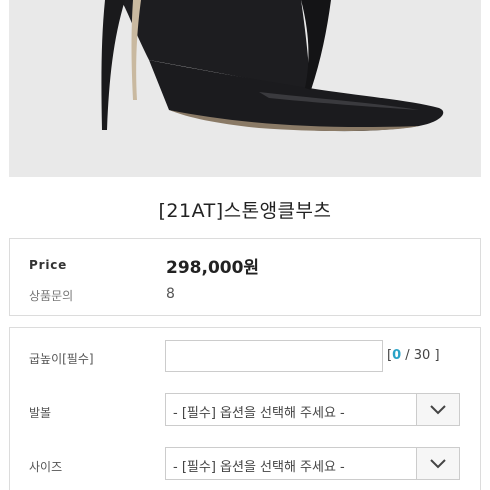  I want to click on heel-height-label: 굽높이[필수], so click(61, 359).